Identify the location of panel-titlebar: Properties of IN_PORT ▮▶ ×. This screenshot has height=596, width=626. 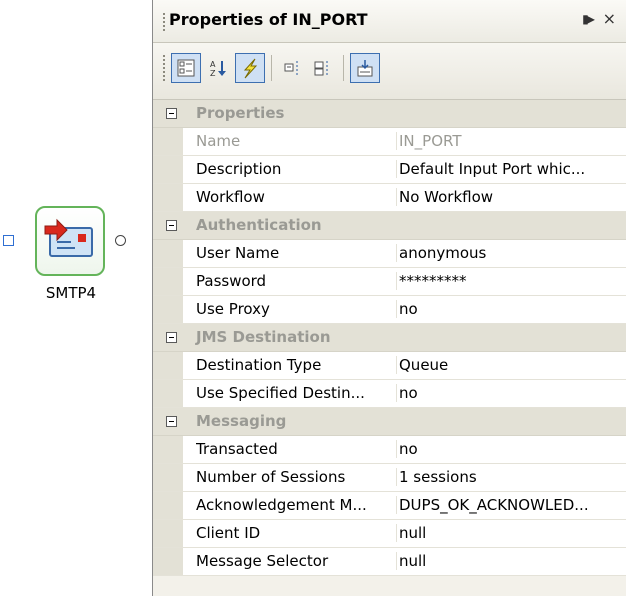
(389, 21).